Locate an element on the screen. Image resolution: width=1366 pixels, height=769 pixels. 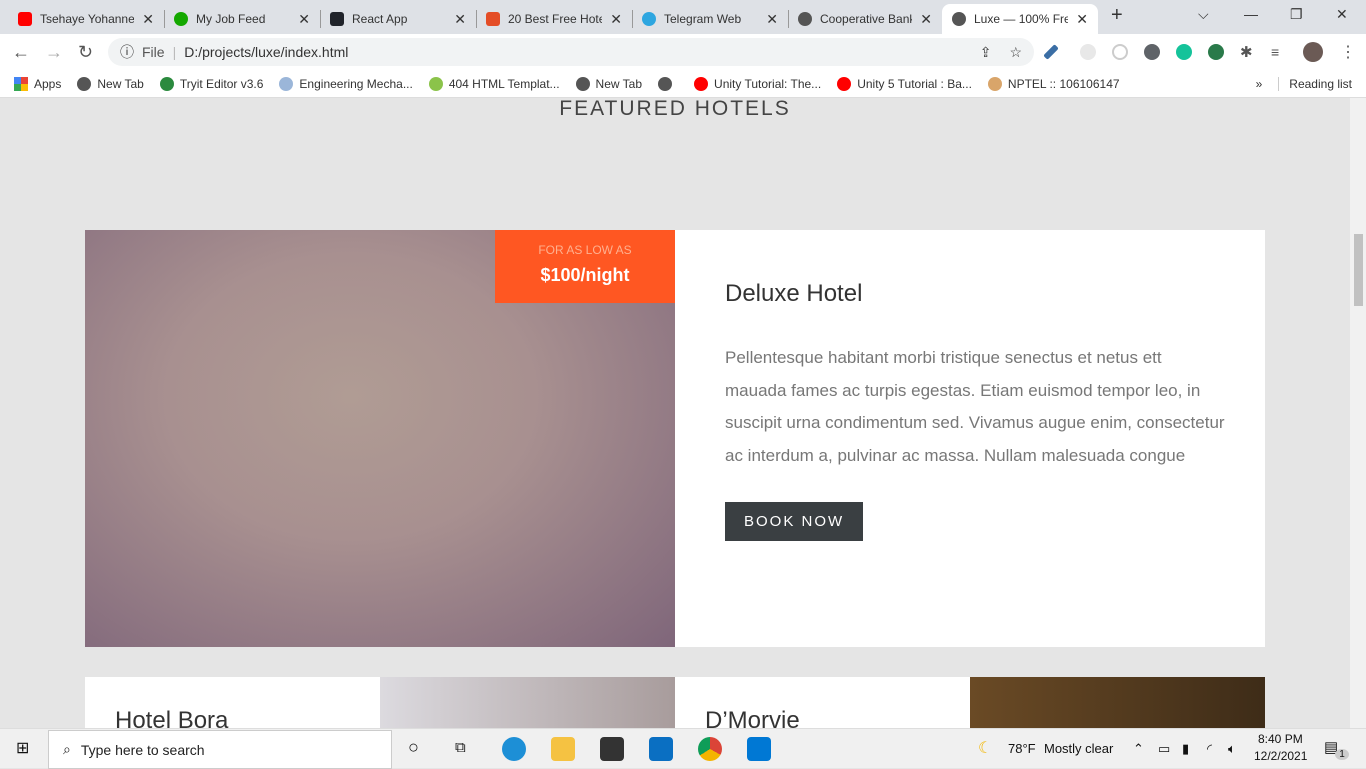
minimize-button: — is located at coordinates (1251, 14).